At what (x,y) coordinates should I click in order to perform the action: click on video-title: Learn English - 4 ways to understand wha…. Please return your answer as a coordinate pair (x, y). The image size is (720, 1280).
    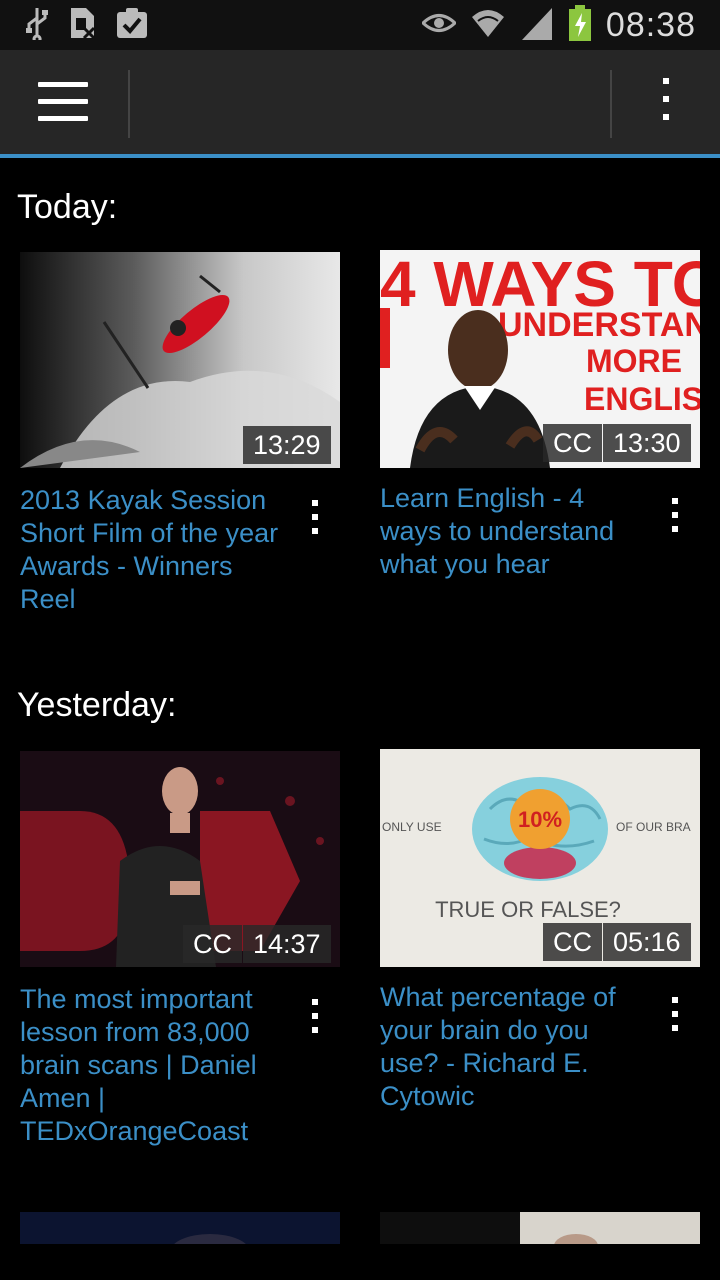
    Looking at the image, I should click on (515, 531).